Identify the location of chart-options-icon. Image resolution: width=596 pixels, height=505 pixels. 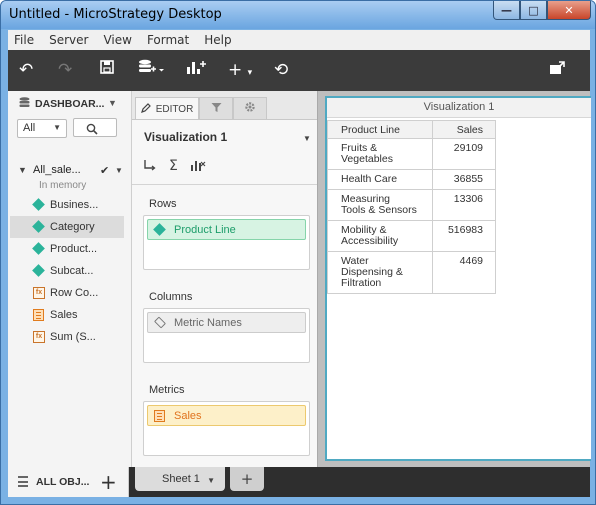
(198, 167).